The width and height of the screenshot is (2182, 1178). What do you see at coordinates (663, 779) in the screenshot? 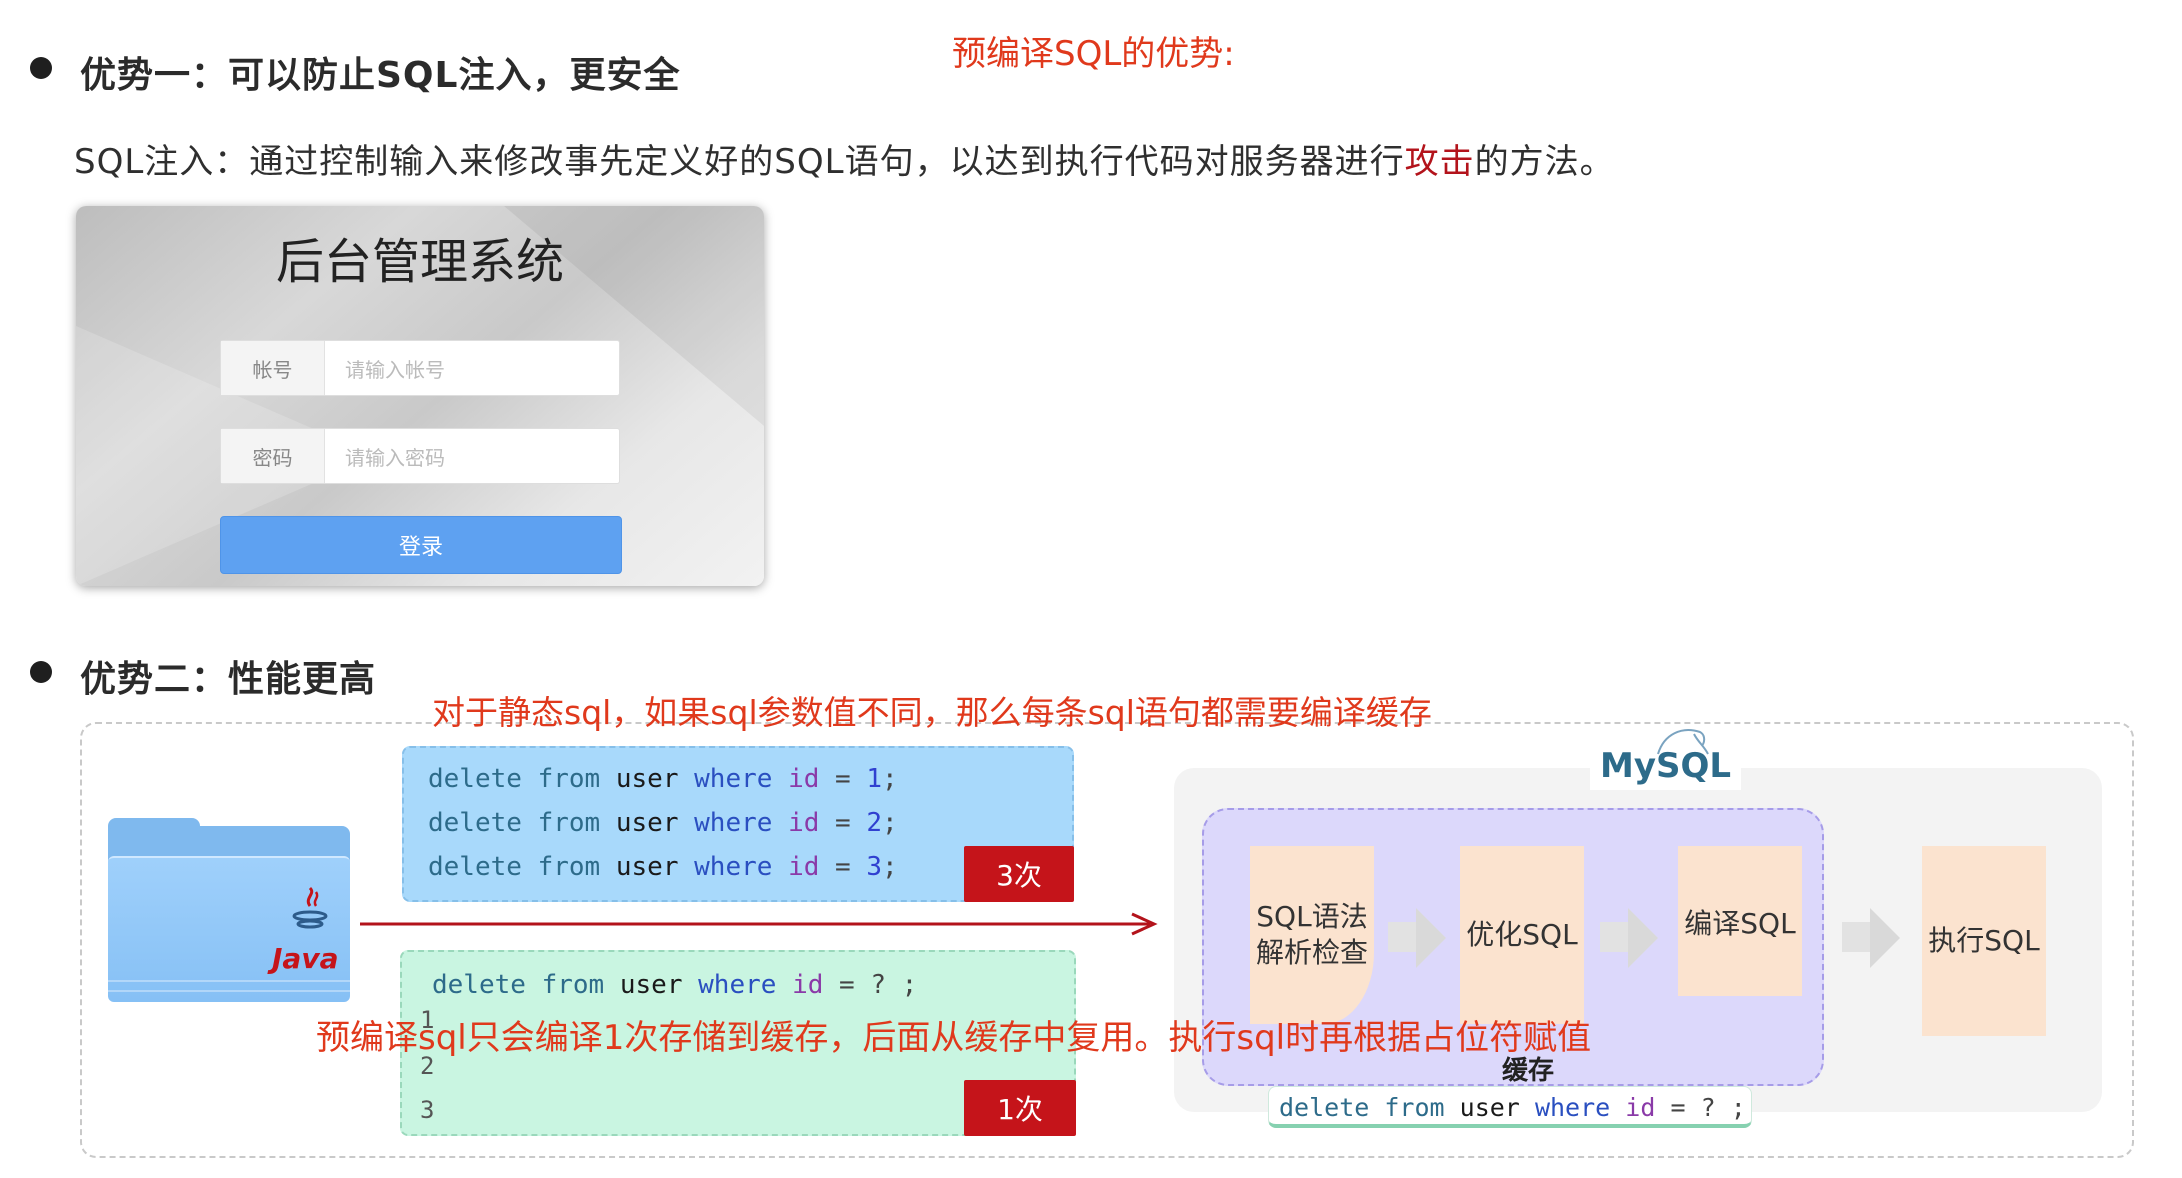
I see `static-sql-line: delete from user where id = 1;` at bounding box center [663, 779].